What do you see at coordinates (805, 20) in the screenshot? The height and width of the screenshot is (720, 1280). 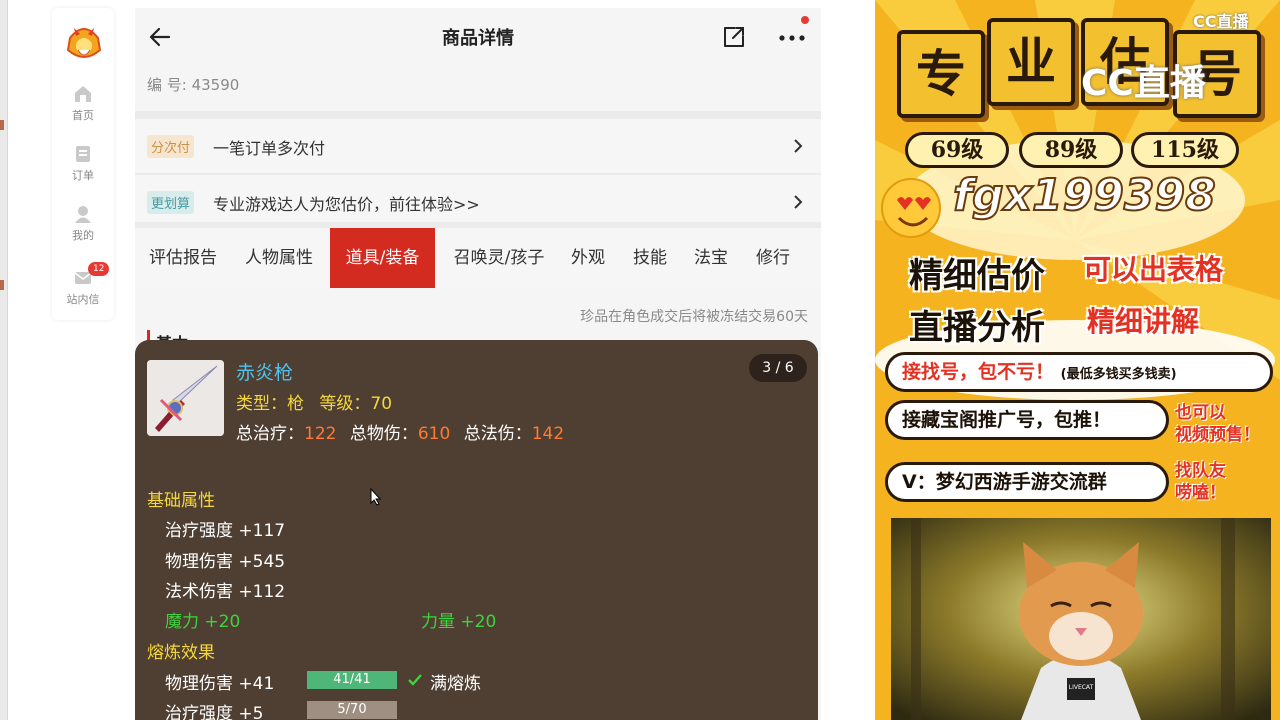 I see `notification-dot` at bounding box center [805, 20].